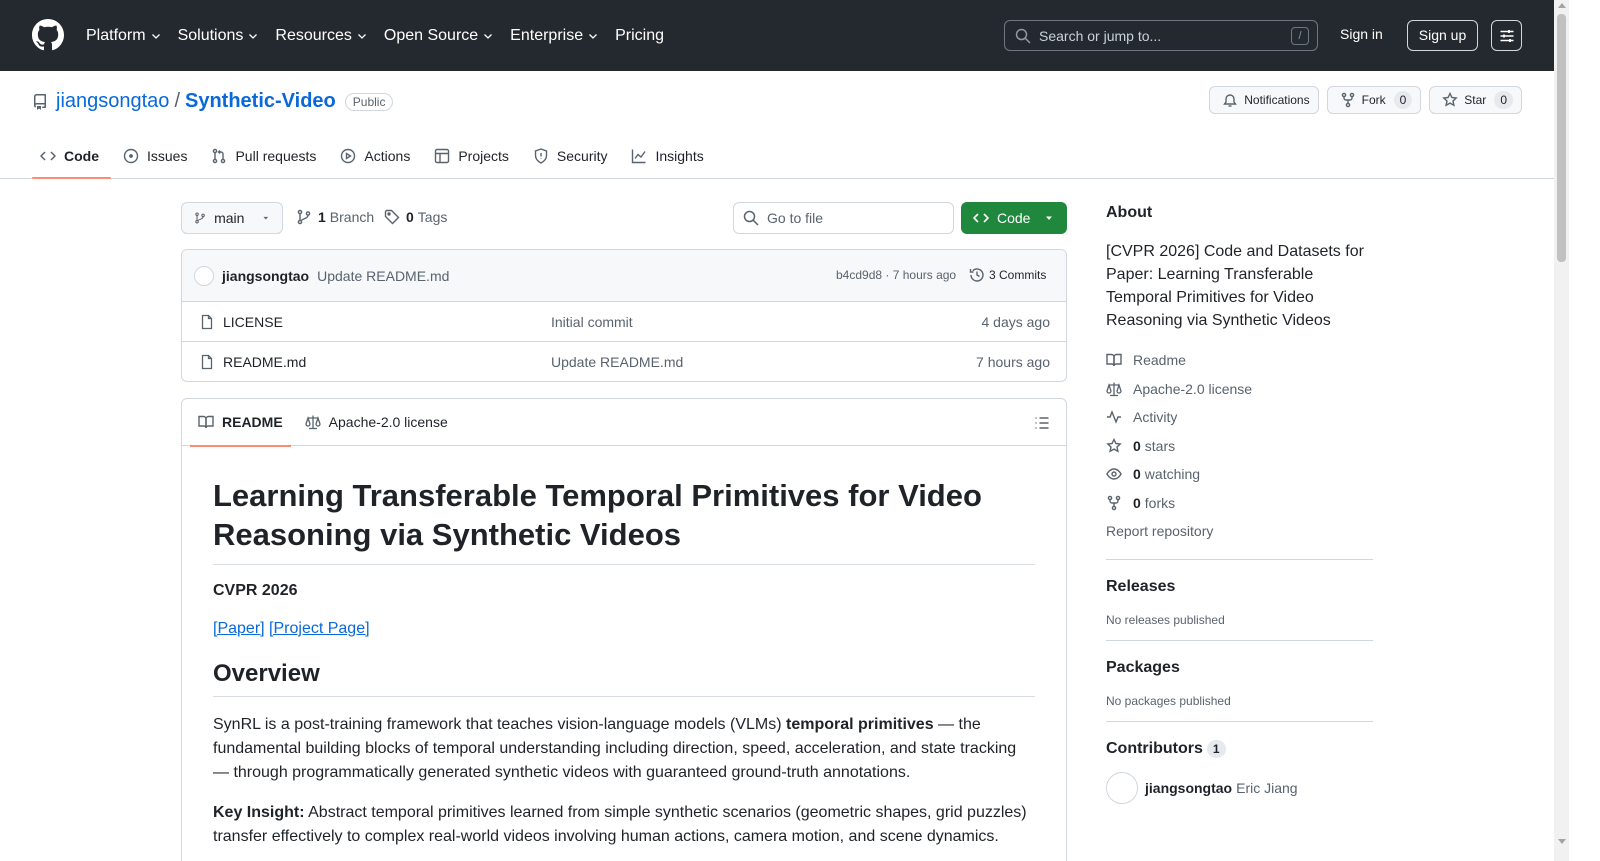  Describe the element at coordinates (1042, 423) in the screenshot. I see `list-unordered-icon` at that location.